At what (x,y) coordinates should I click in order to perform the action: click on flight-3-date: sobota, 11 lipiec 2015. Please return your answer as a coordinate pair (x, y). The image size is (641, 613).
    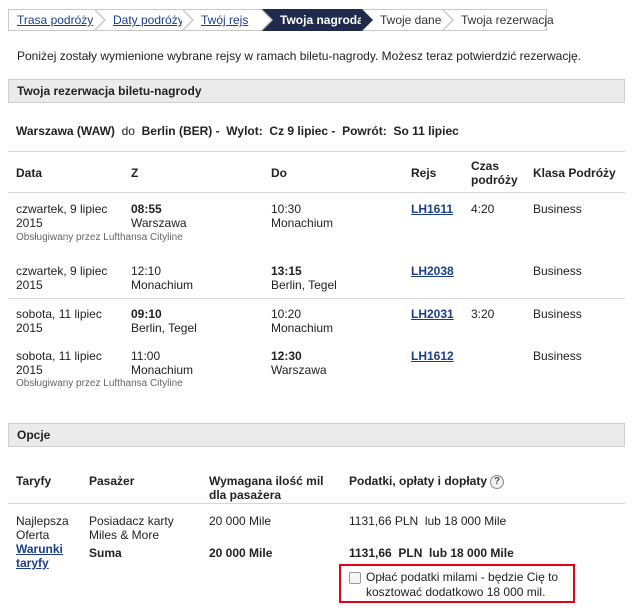
    Looking at the image, I should click on (59, 321).